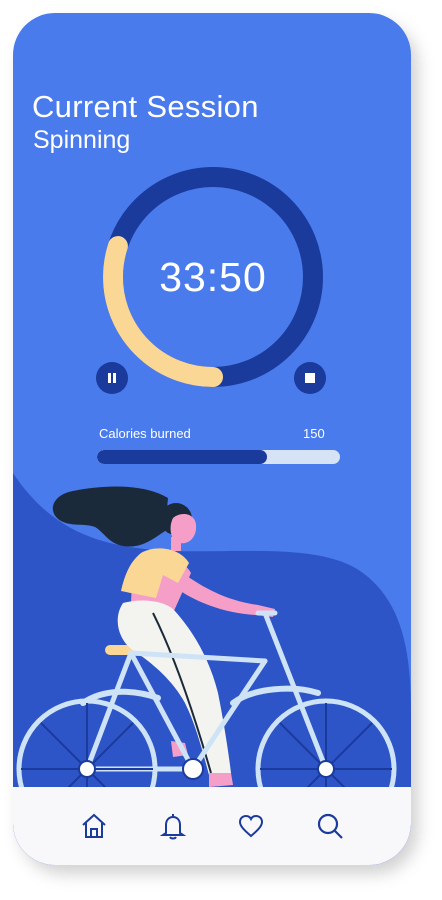 This screenshot has width=442, height=900. I want to click on search-icon, so click(330, 826).